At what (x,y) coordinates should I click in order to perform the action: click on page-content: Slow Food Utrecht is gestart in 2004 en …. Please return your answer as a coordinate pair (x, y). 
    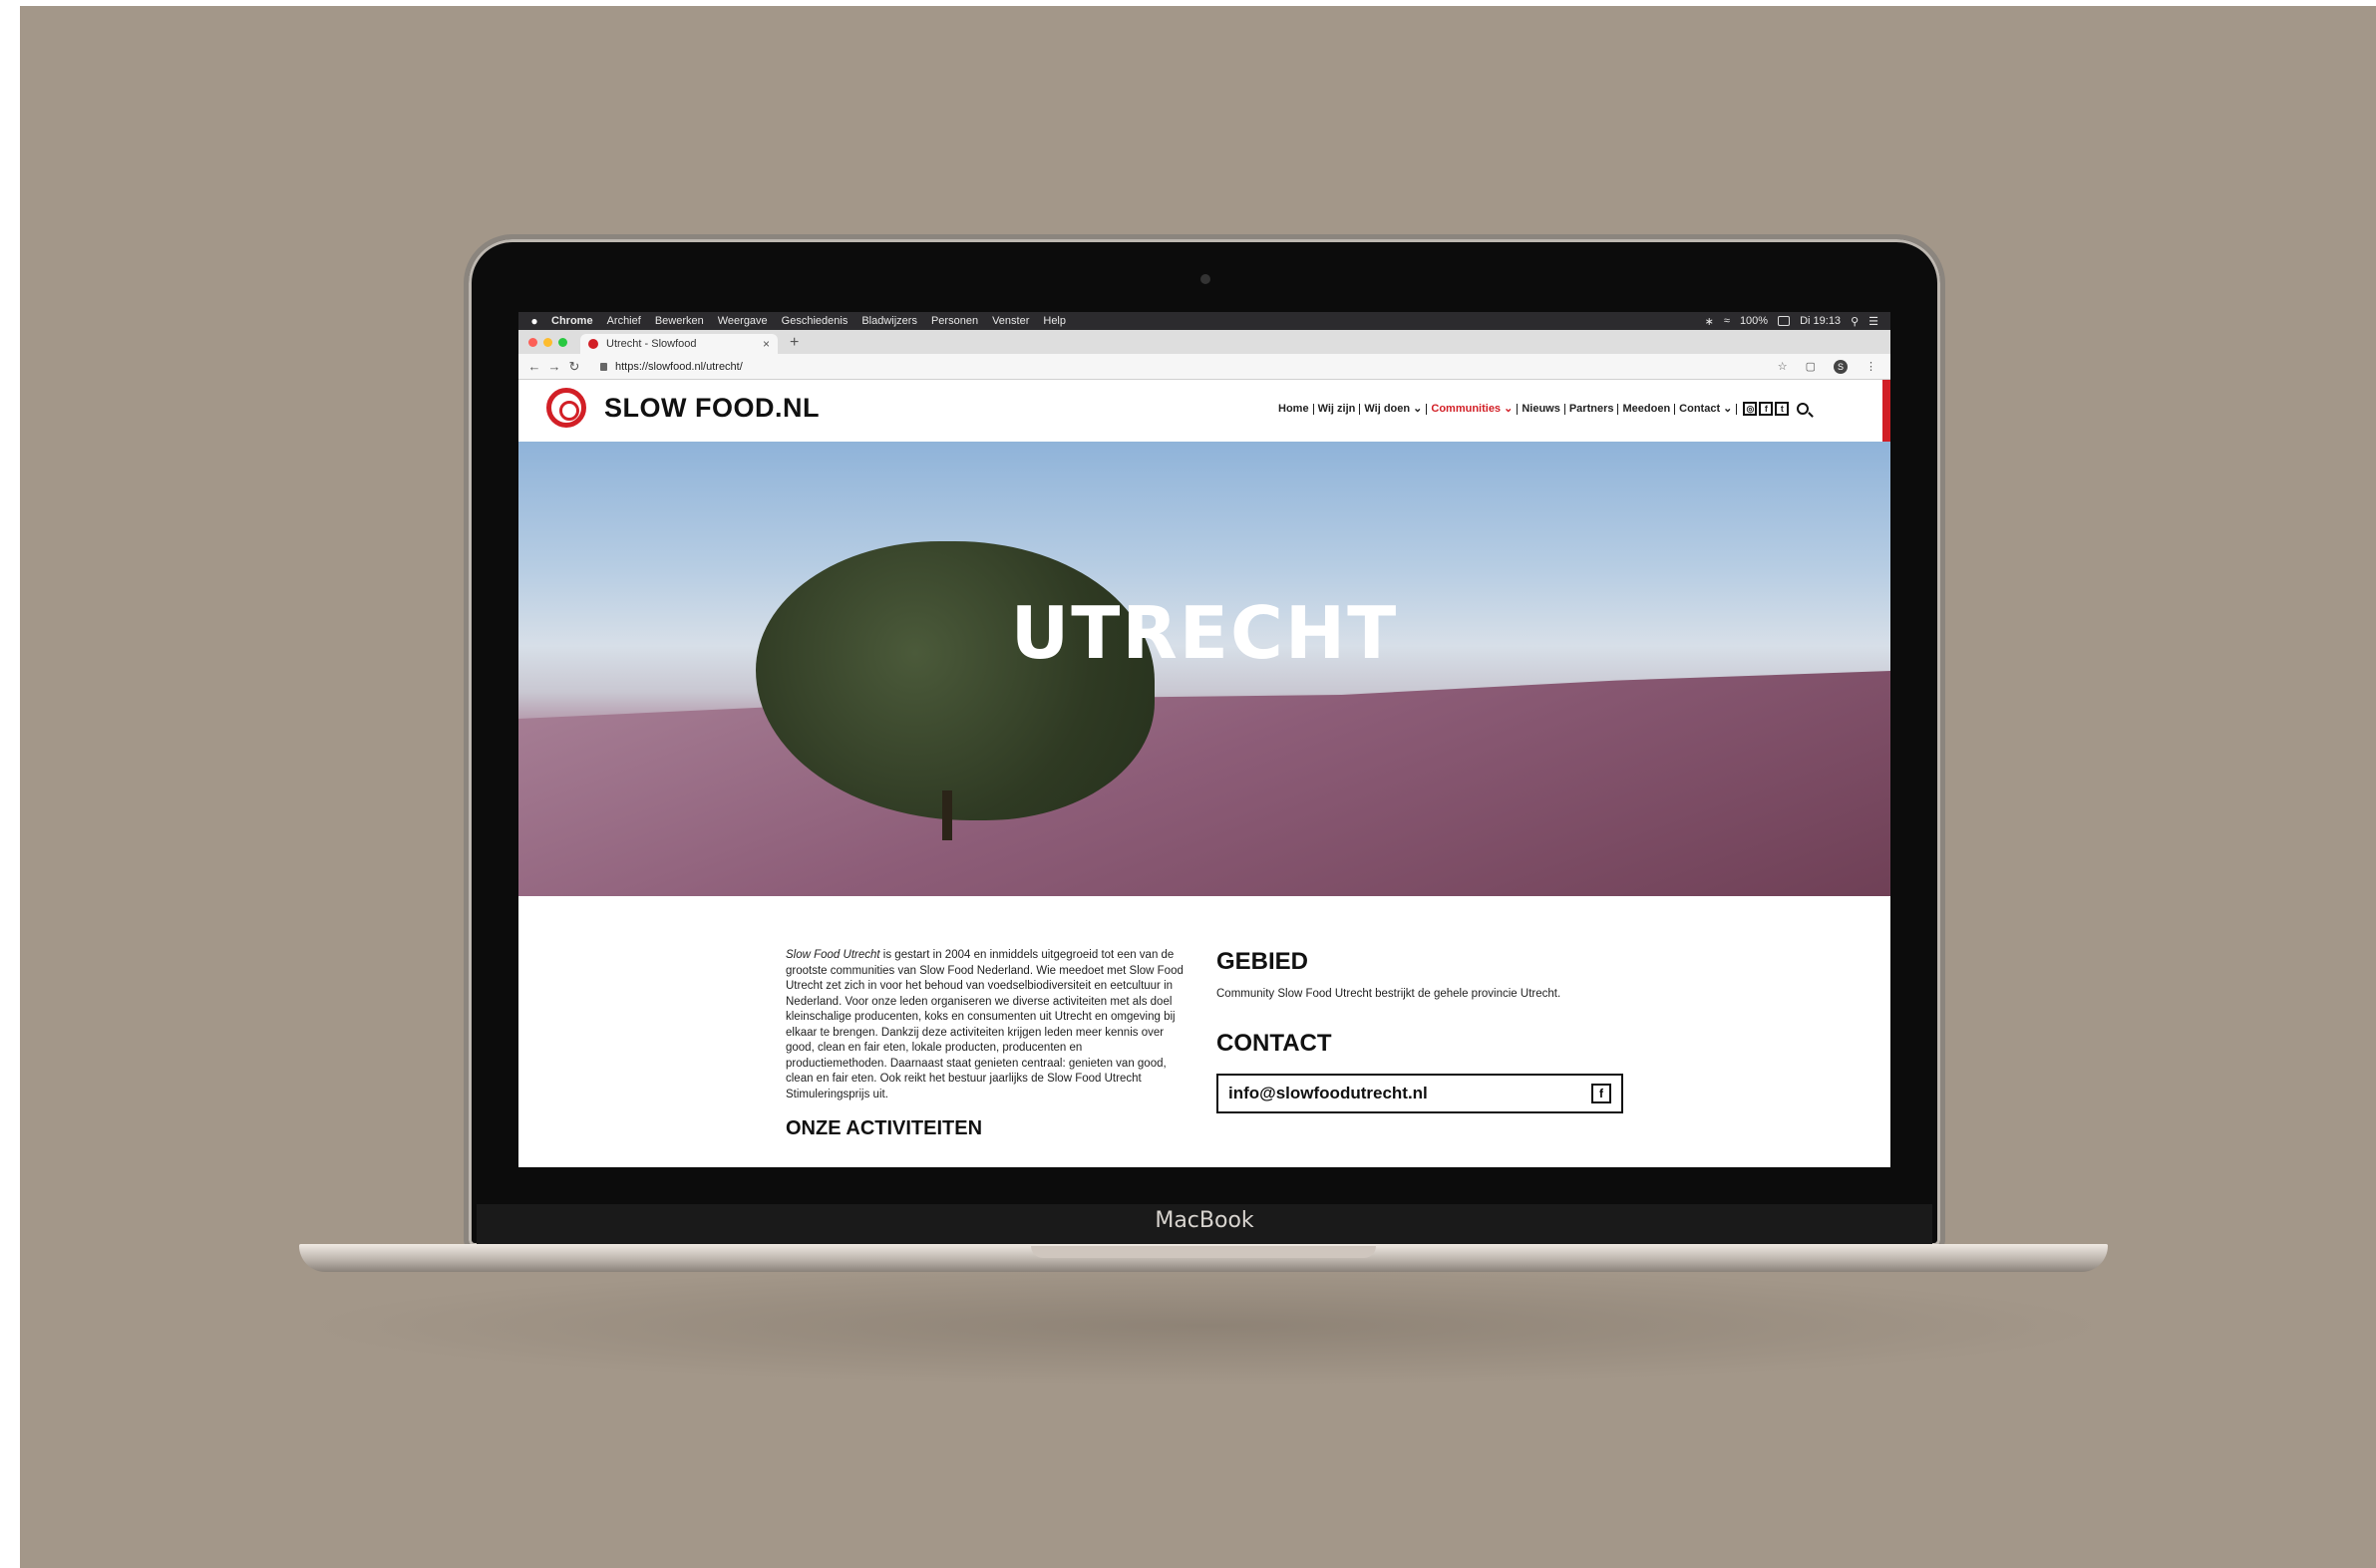
    Looking at the image, I should click on (1204, 1031).